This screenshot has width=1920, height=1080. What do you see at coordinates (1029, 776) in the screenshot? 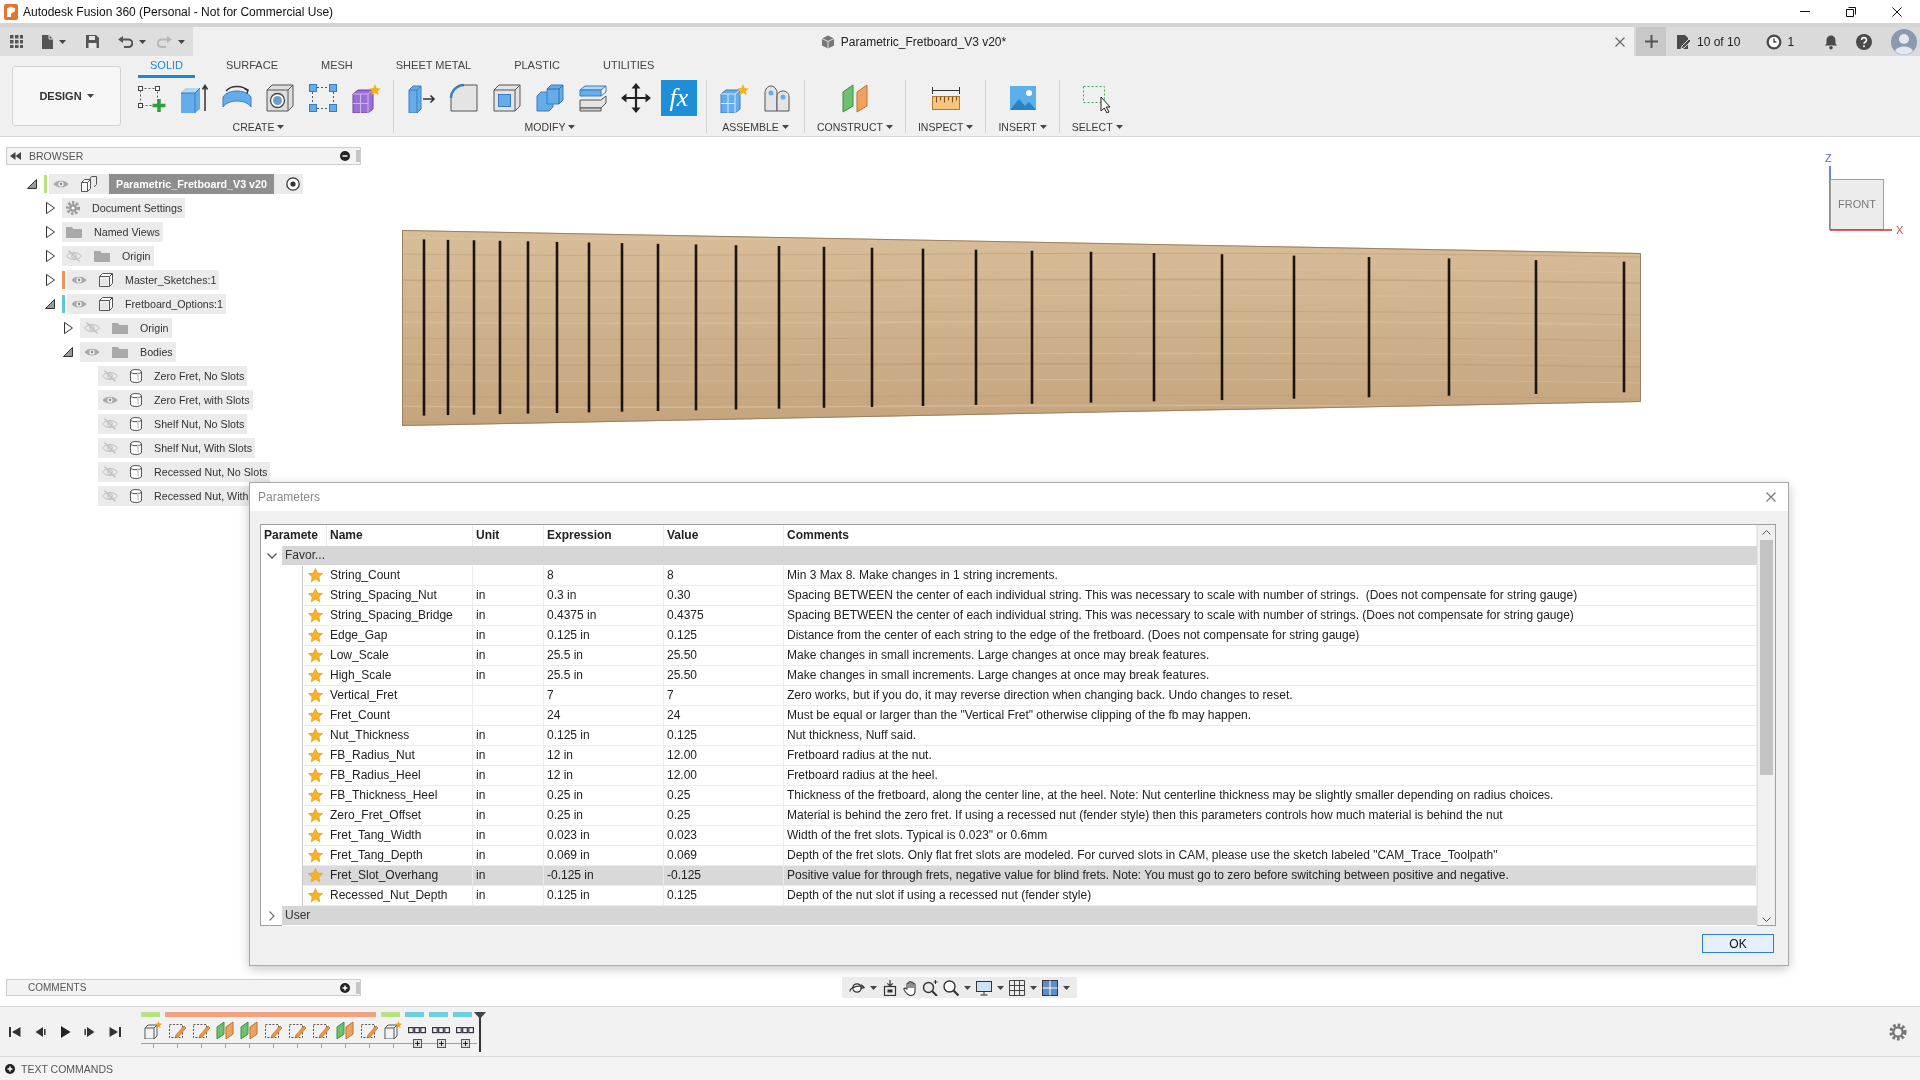
I see `parameter-row: FB_Radius_Heel in 12 in 12.00 Fretboard radius at the heel.` at bounding box center [1029, 776].